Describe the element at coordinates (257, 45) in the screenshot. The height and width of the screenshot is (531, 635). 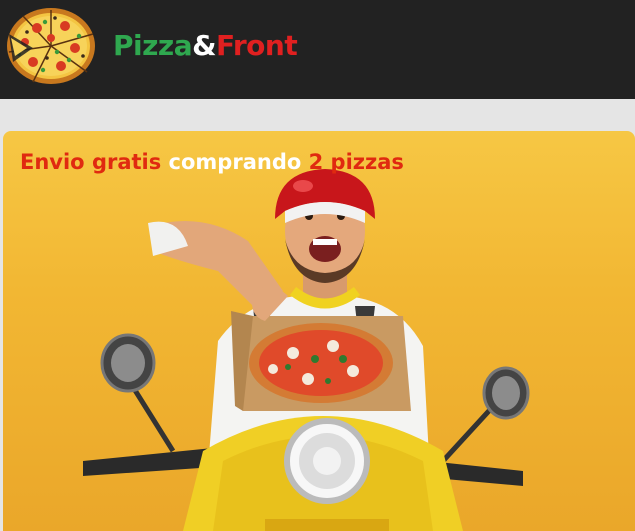
I see `brand-part-front: Front` at that location.